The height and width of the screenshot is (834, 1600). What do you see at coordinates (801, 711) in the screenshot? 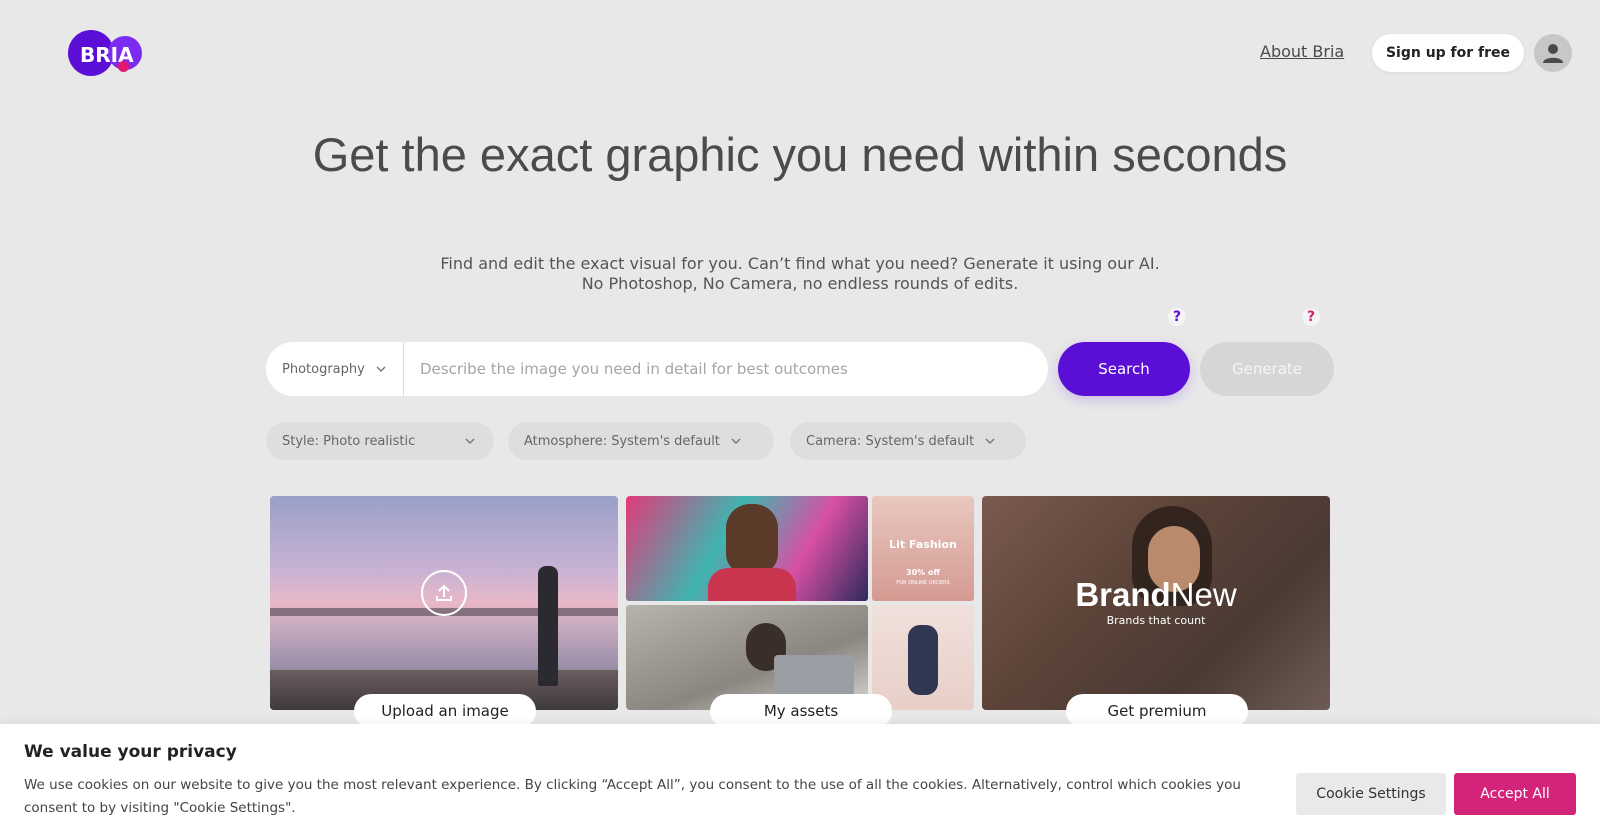
I see `my-assets-button: My assets` at bounding box center [801, 711].